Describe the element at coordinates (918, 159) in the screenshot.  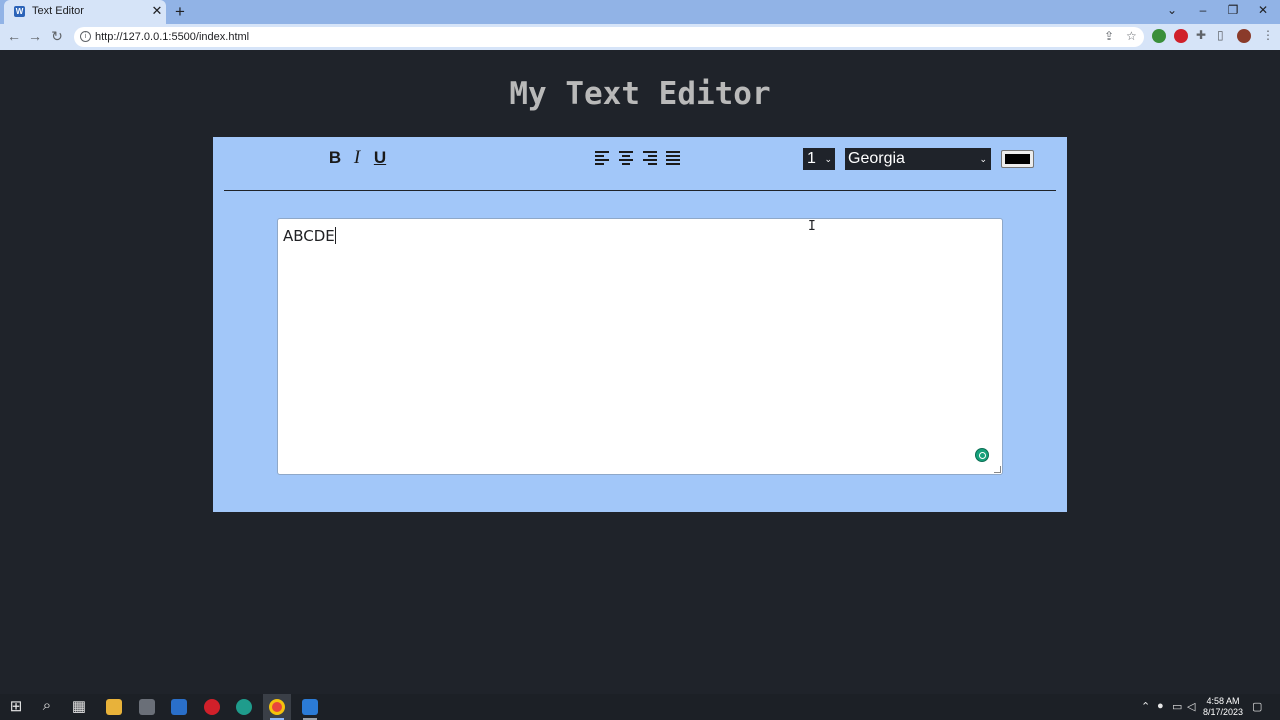
I see `font-family-select: Georgia ⌄` at that location.